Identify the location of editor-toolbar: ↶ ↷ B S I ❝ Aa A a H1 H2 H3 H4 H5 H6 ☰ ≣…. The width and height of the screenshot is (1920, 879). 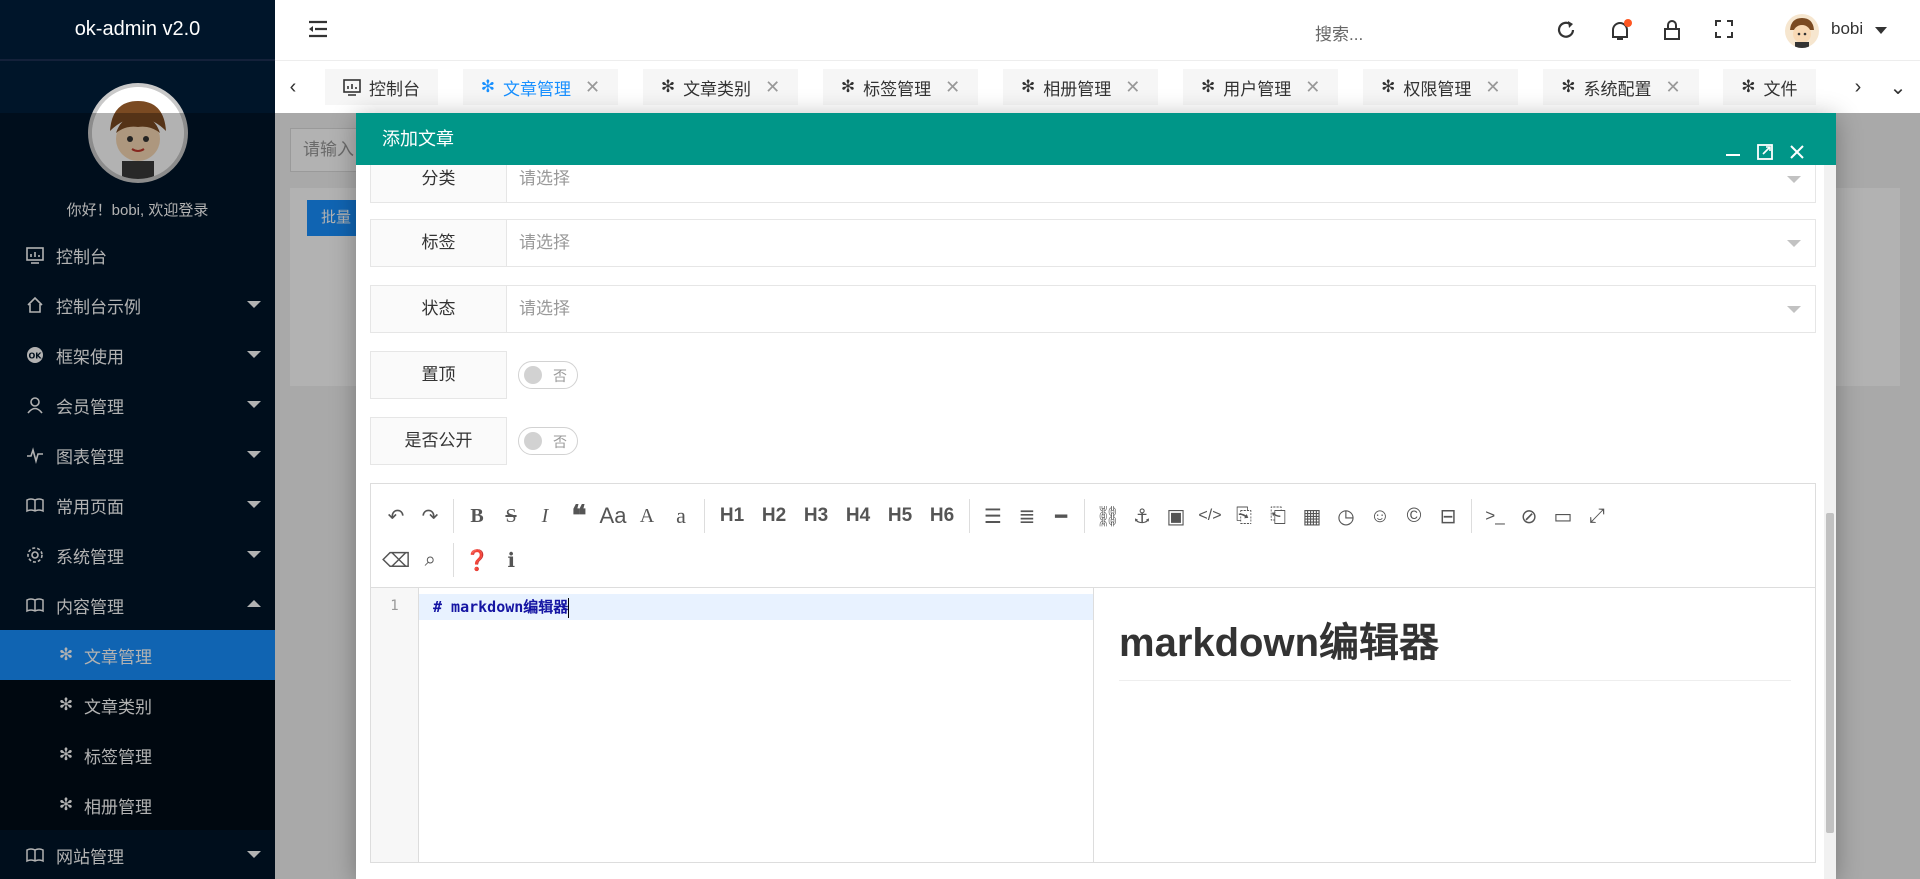
(1093, 536).